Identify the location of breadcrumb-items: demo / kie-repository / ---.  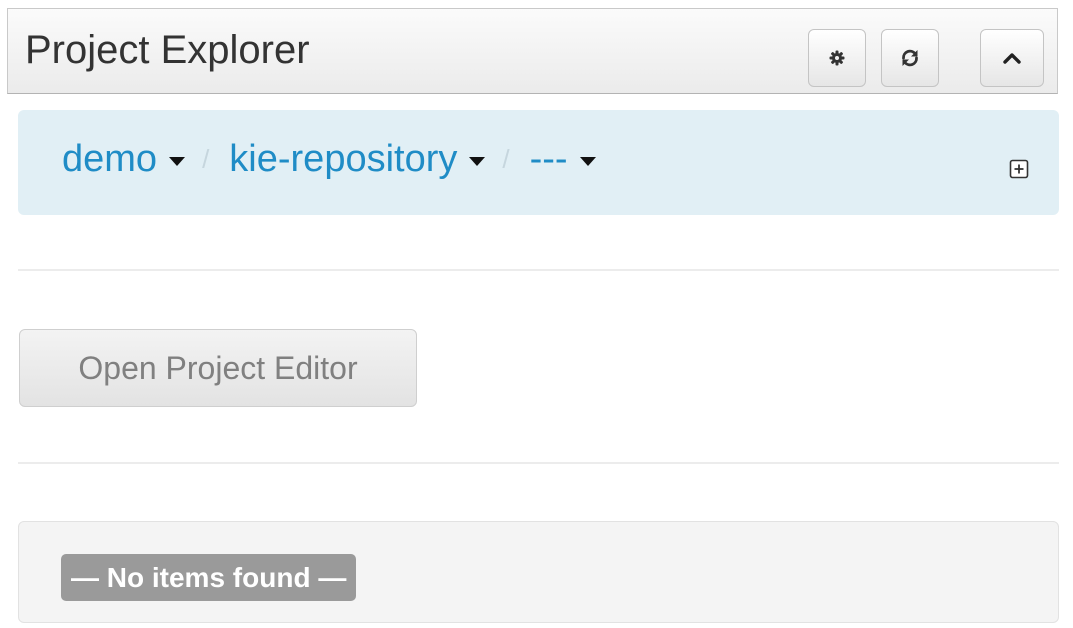
(329, 159).